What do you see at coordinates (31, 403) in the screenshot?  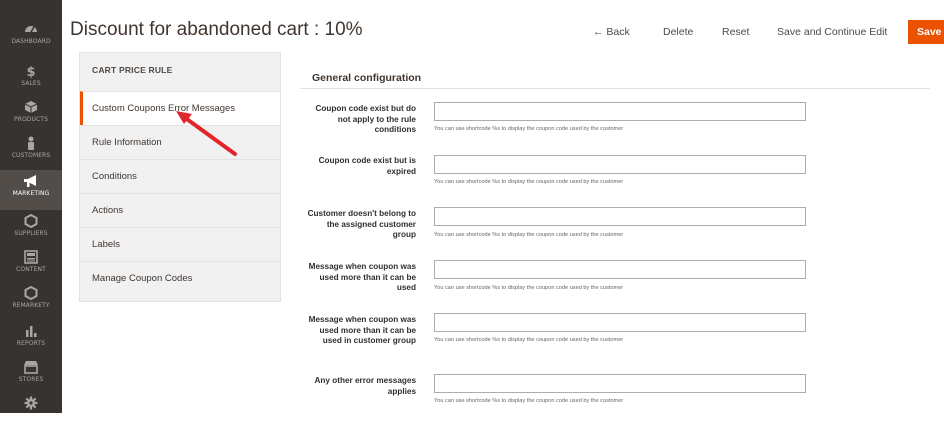 I see `gear-icon` at bounding box center [31, 403].